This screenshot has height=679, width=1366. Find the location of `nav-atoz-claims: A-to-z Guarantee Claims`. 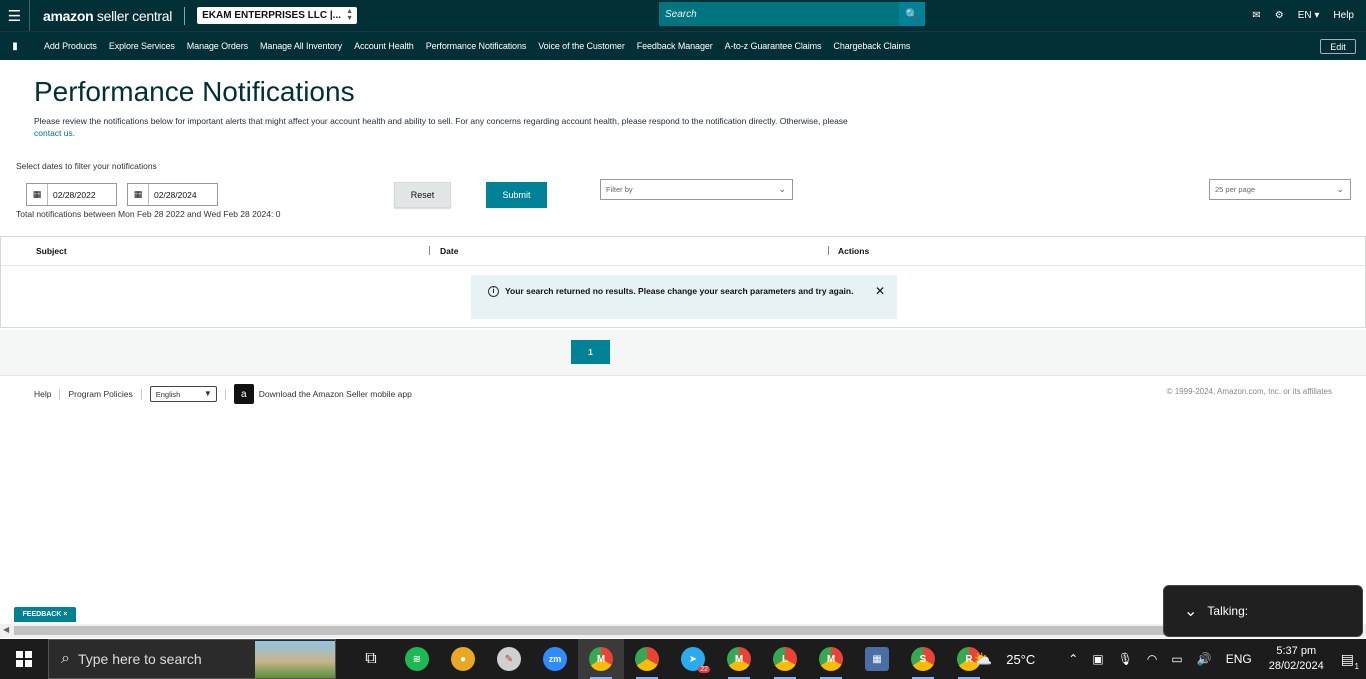

nav-atoz-claims: A-to-z Guarantee Claims is located at coordinates (773, 46).